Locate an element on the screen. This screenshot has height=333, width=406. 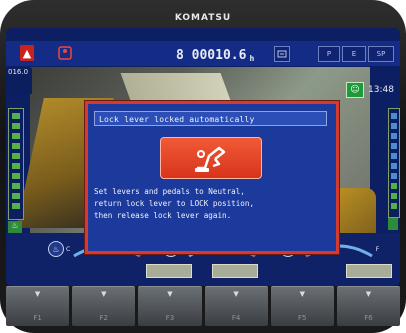
fuel-high-label: F is located at coordinates (377, 249).